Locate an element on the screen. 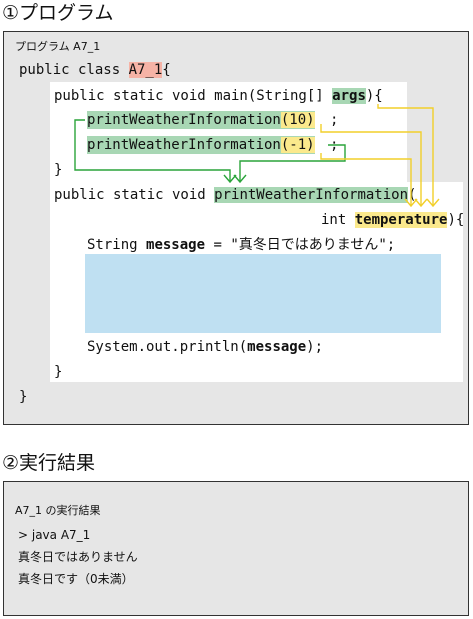 The image size is (473, 619). result-line-3: 真冬日です（0未満） is located at coordinates (76, 579).